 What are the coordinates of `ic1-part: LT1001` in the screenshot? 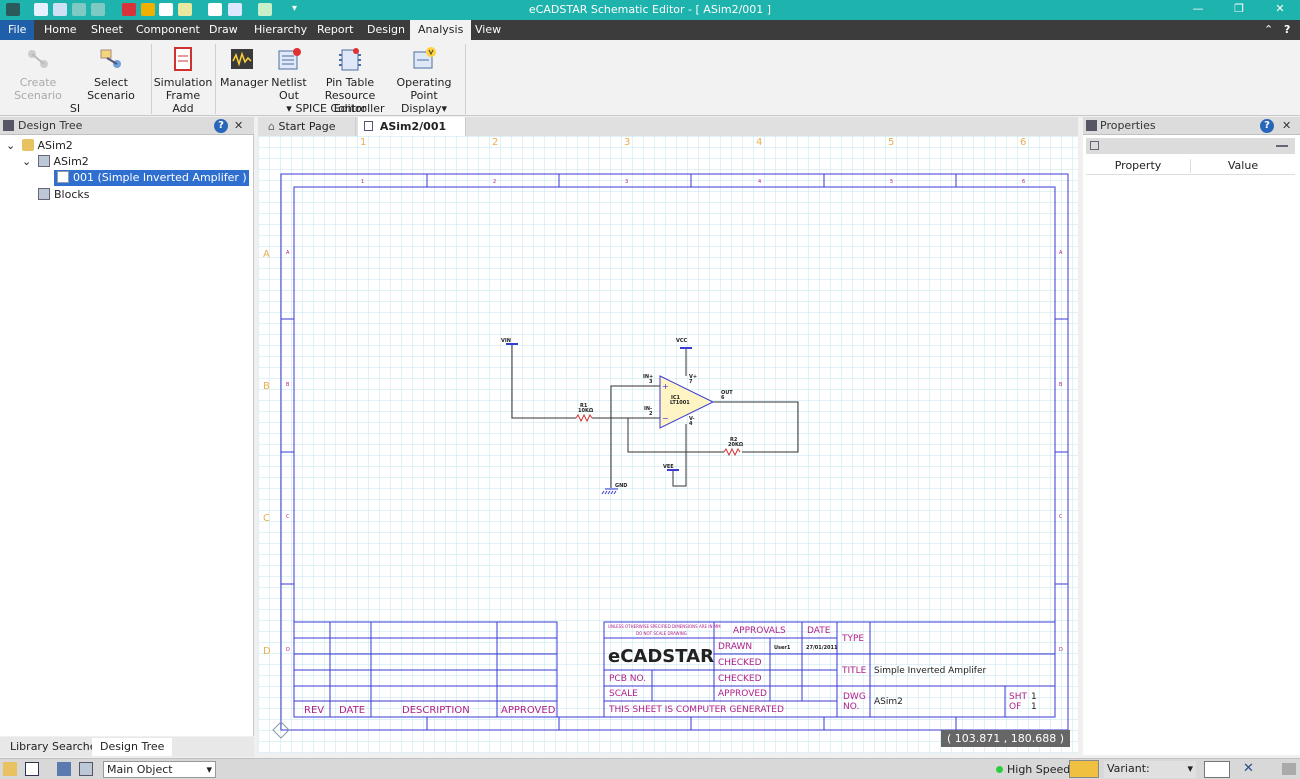 It's located at (680, 403).